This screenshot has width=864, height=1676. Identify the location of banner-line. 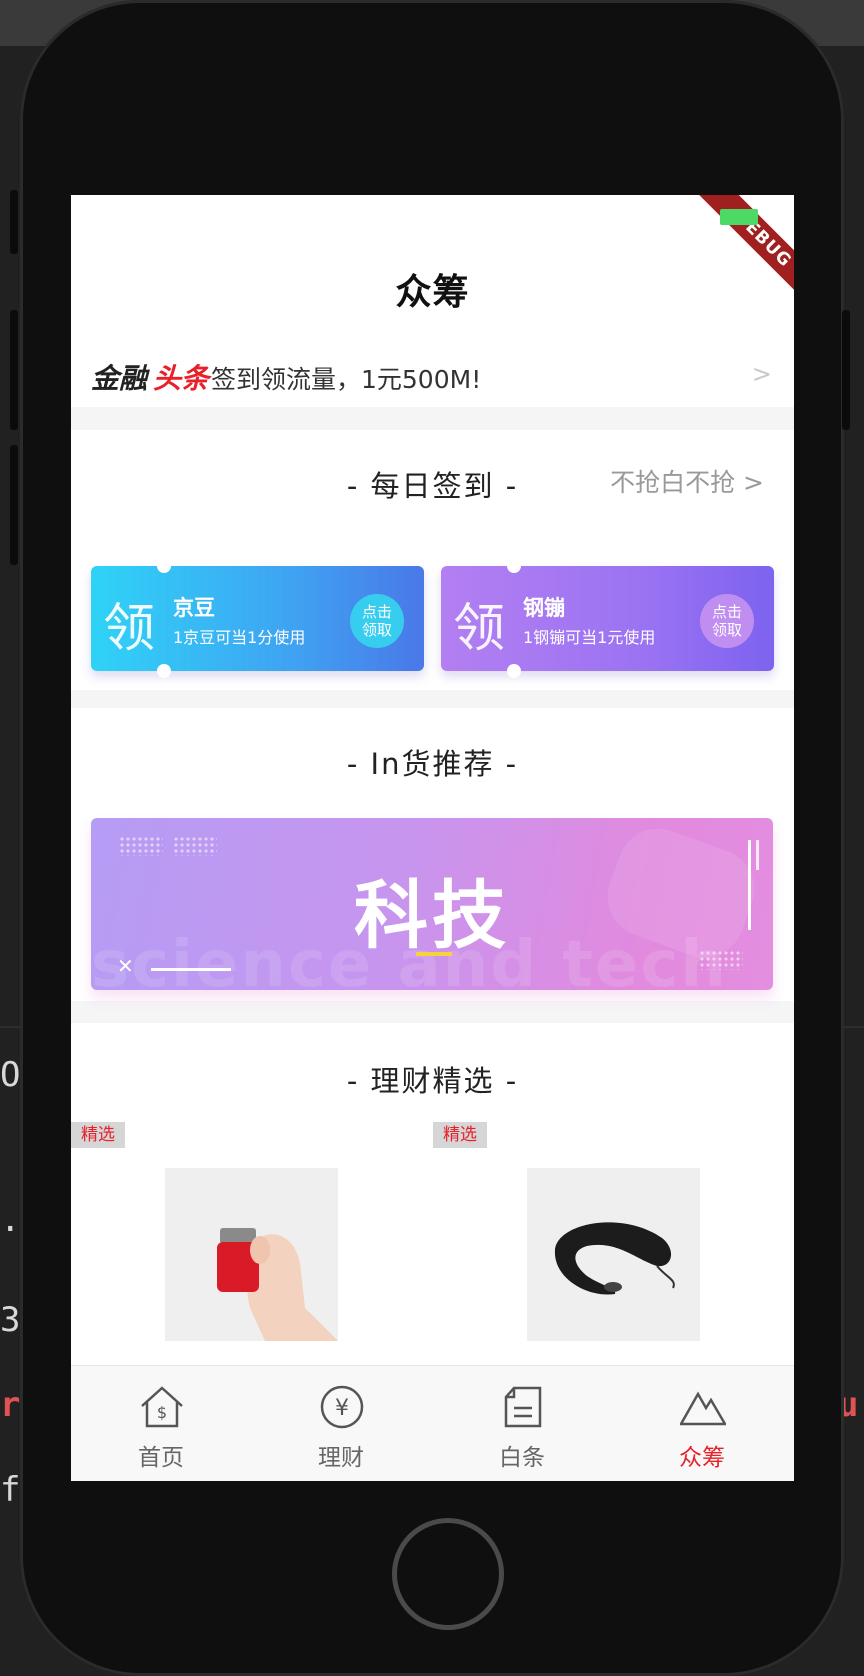
(191, 969).